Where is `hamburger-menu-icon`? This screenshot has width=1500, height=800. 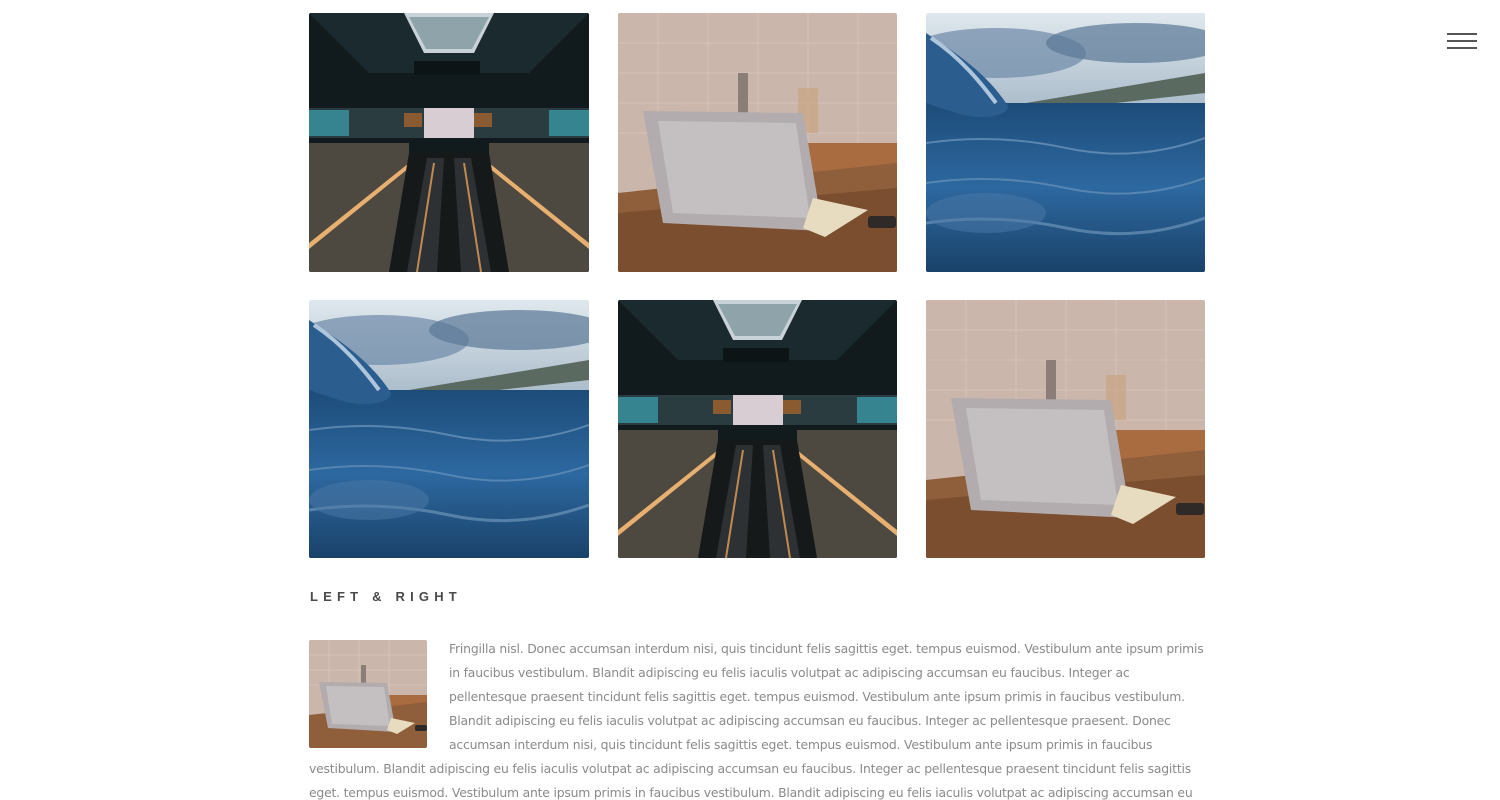 hamburger-menu-icon is located at coordinates (1462, 42).